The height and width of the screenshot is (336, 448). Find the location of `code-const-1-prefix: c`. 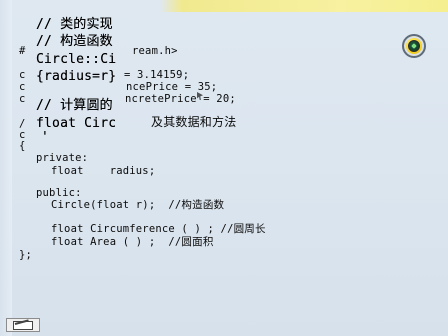

code-const-1-prefix: c is located at coordinates (22, 75).